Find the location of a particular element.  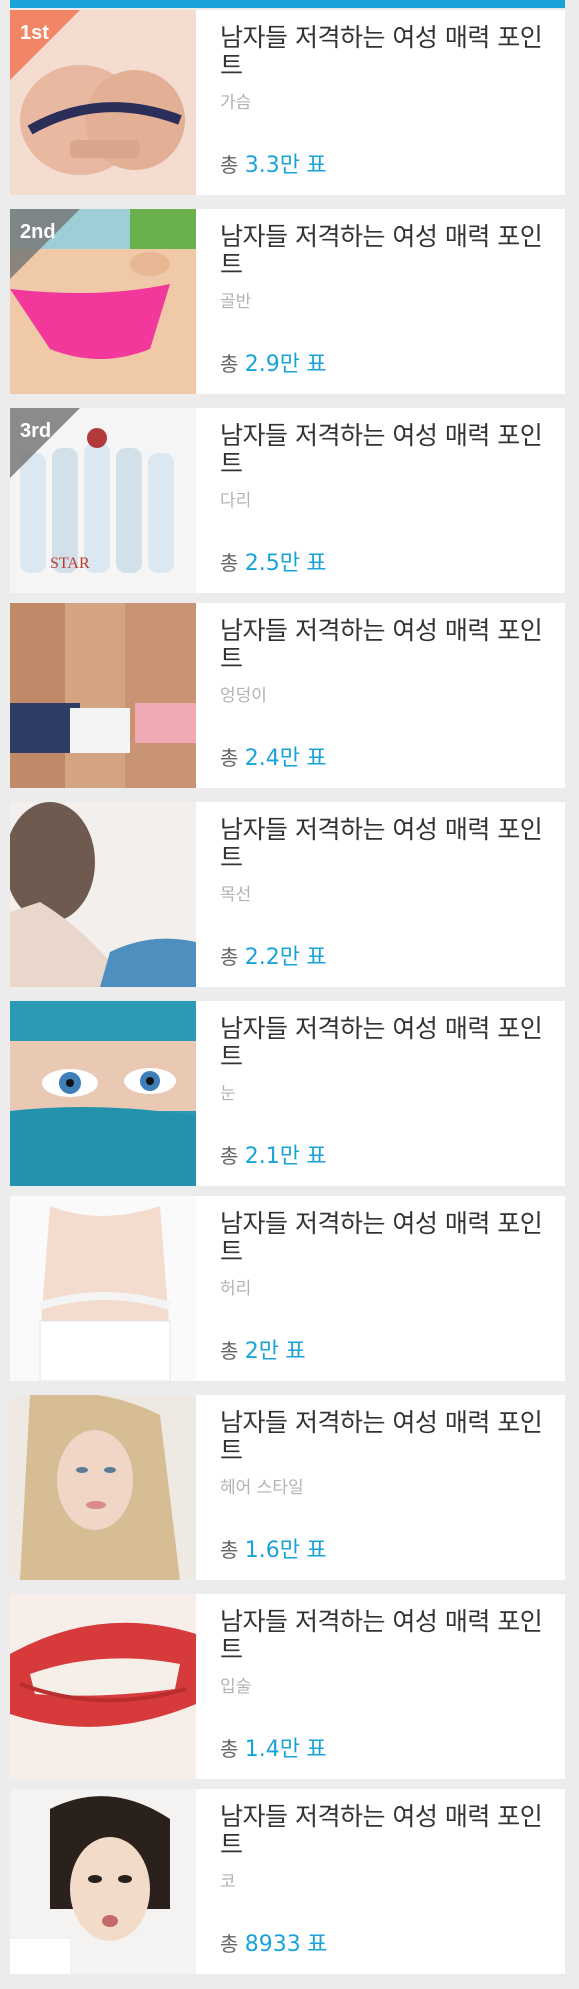

vote-count: 총 8933 표 is located at coordinates (274, 1944).